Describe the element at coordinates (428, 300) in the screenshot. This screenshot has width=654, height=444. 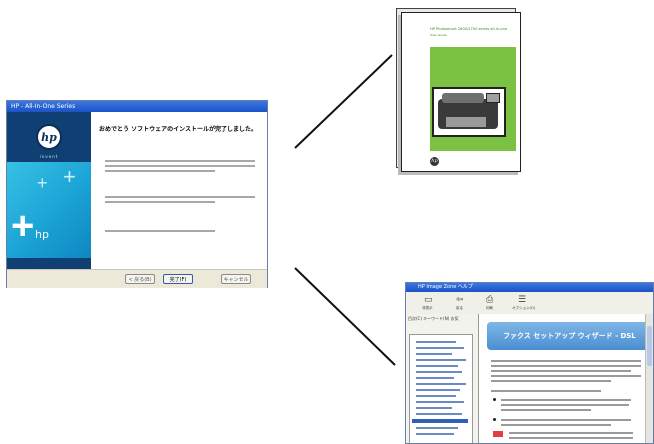
I see `hide-icon: ▭` at that location.